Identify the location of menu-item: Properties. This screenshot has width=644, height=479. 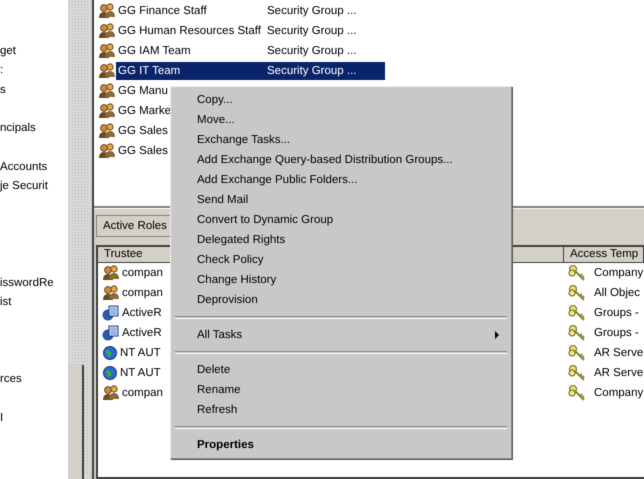
(341, 445).